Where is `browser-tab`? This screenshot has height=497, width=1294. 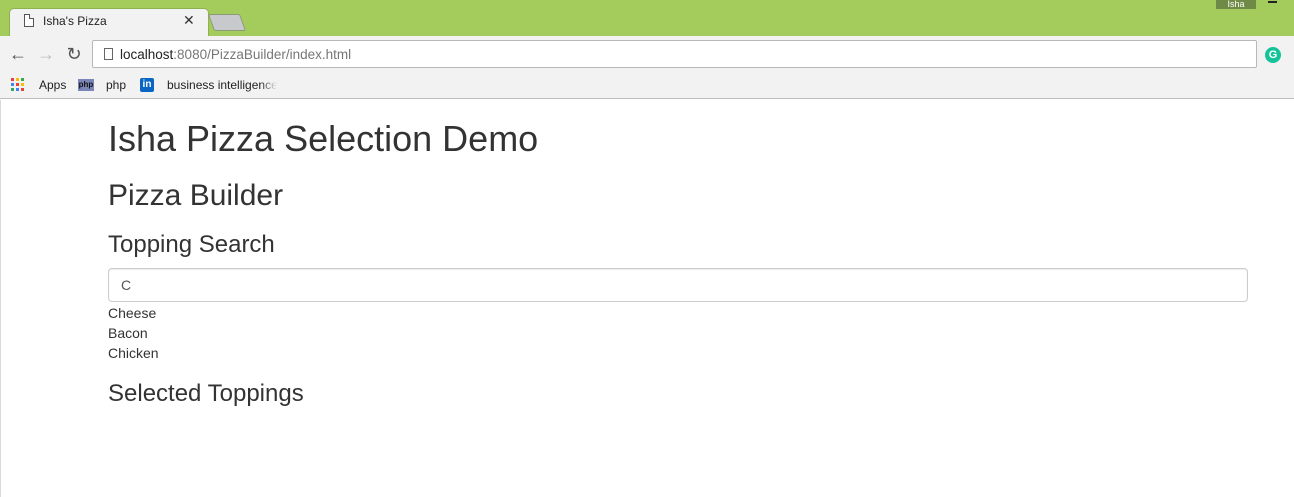 browser-tab is located at coordinates (109, 22).